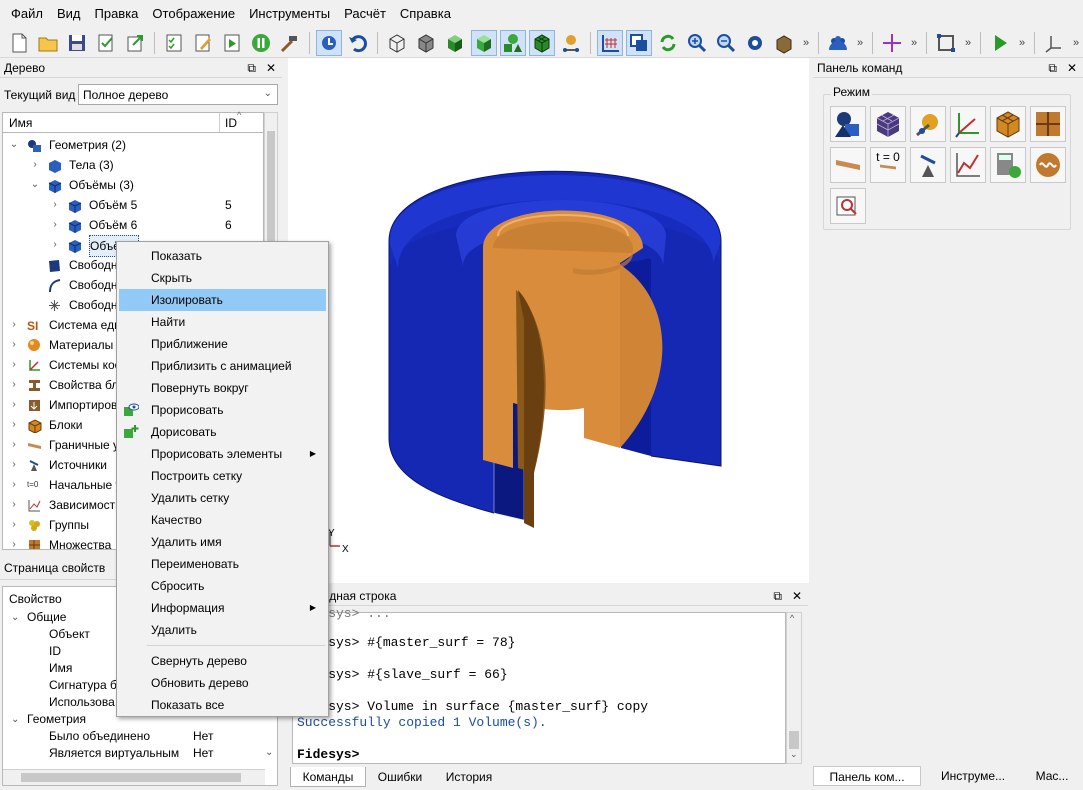 The image size is (1083, 790). I want to click on blocks-mode-button, so click(1008, 124).